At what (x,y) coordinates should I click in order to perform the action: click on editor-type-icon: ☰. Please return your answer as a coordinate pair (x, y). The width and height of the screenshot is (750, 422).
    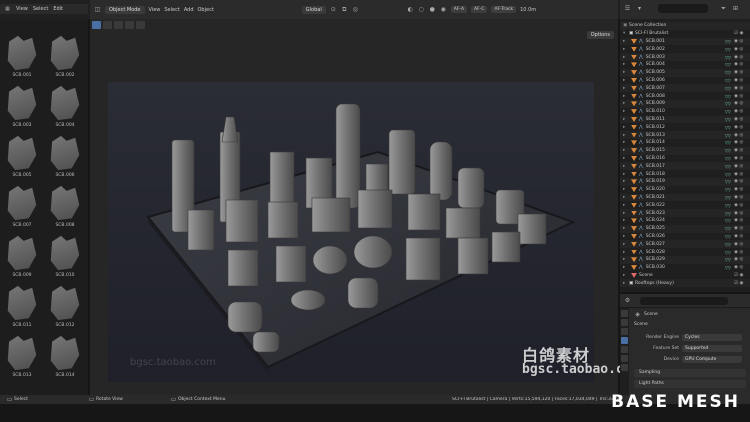
    Looking at the image, I should click on (627, 8).